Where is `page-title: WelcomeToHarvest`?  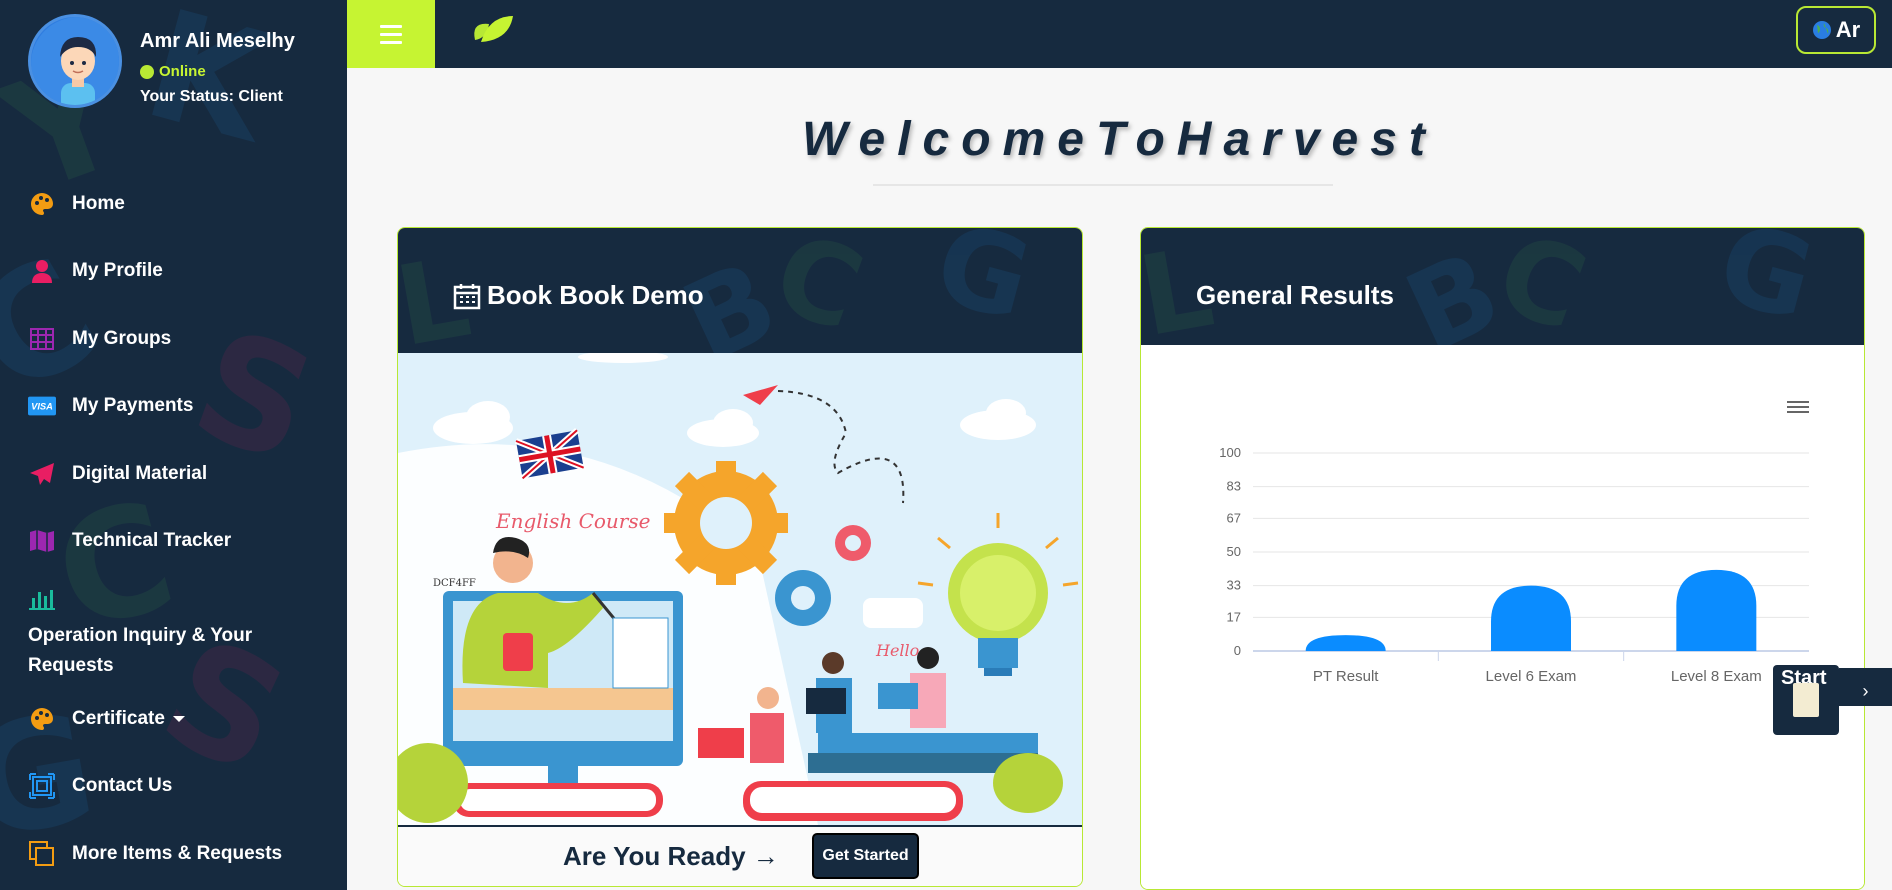
page-title: WelcomeToHarvest is located at coordinates (1119, 139).